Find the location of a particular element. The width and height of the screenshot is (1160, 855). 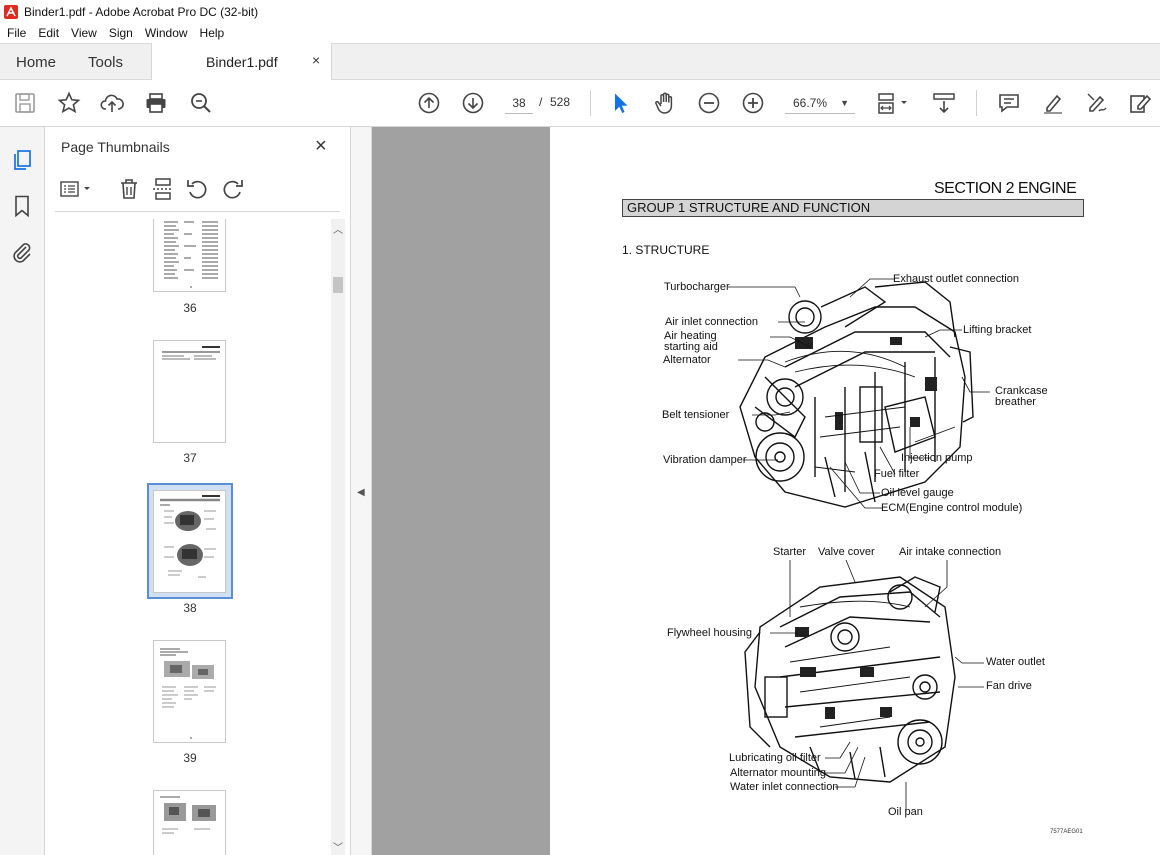

star-icon is located at coordinates (69, 103).